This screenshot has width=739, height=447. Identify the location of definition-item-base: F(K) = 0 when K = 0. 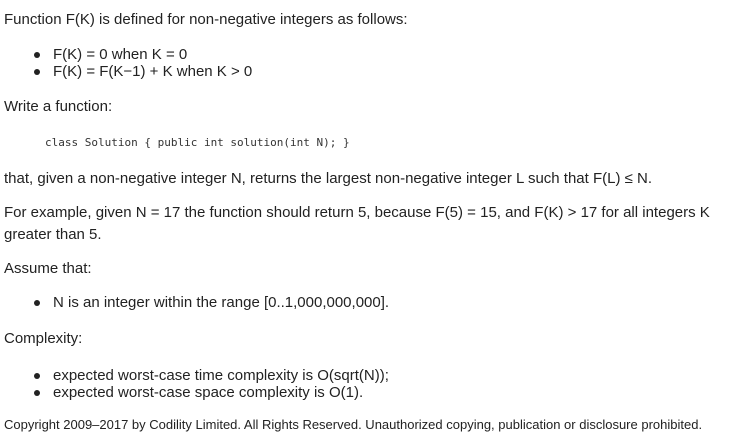
(142, 54).